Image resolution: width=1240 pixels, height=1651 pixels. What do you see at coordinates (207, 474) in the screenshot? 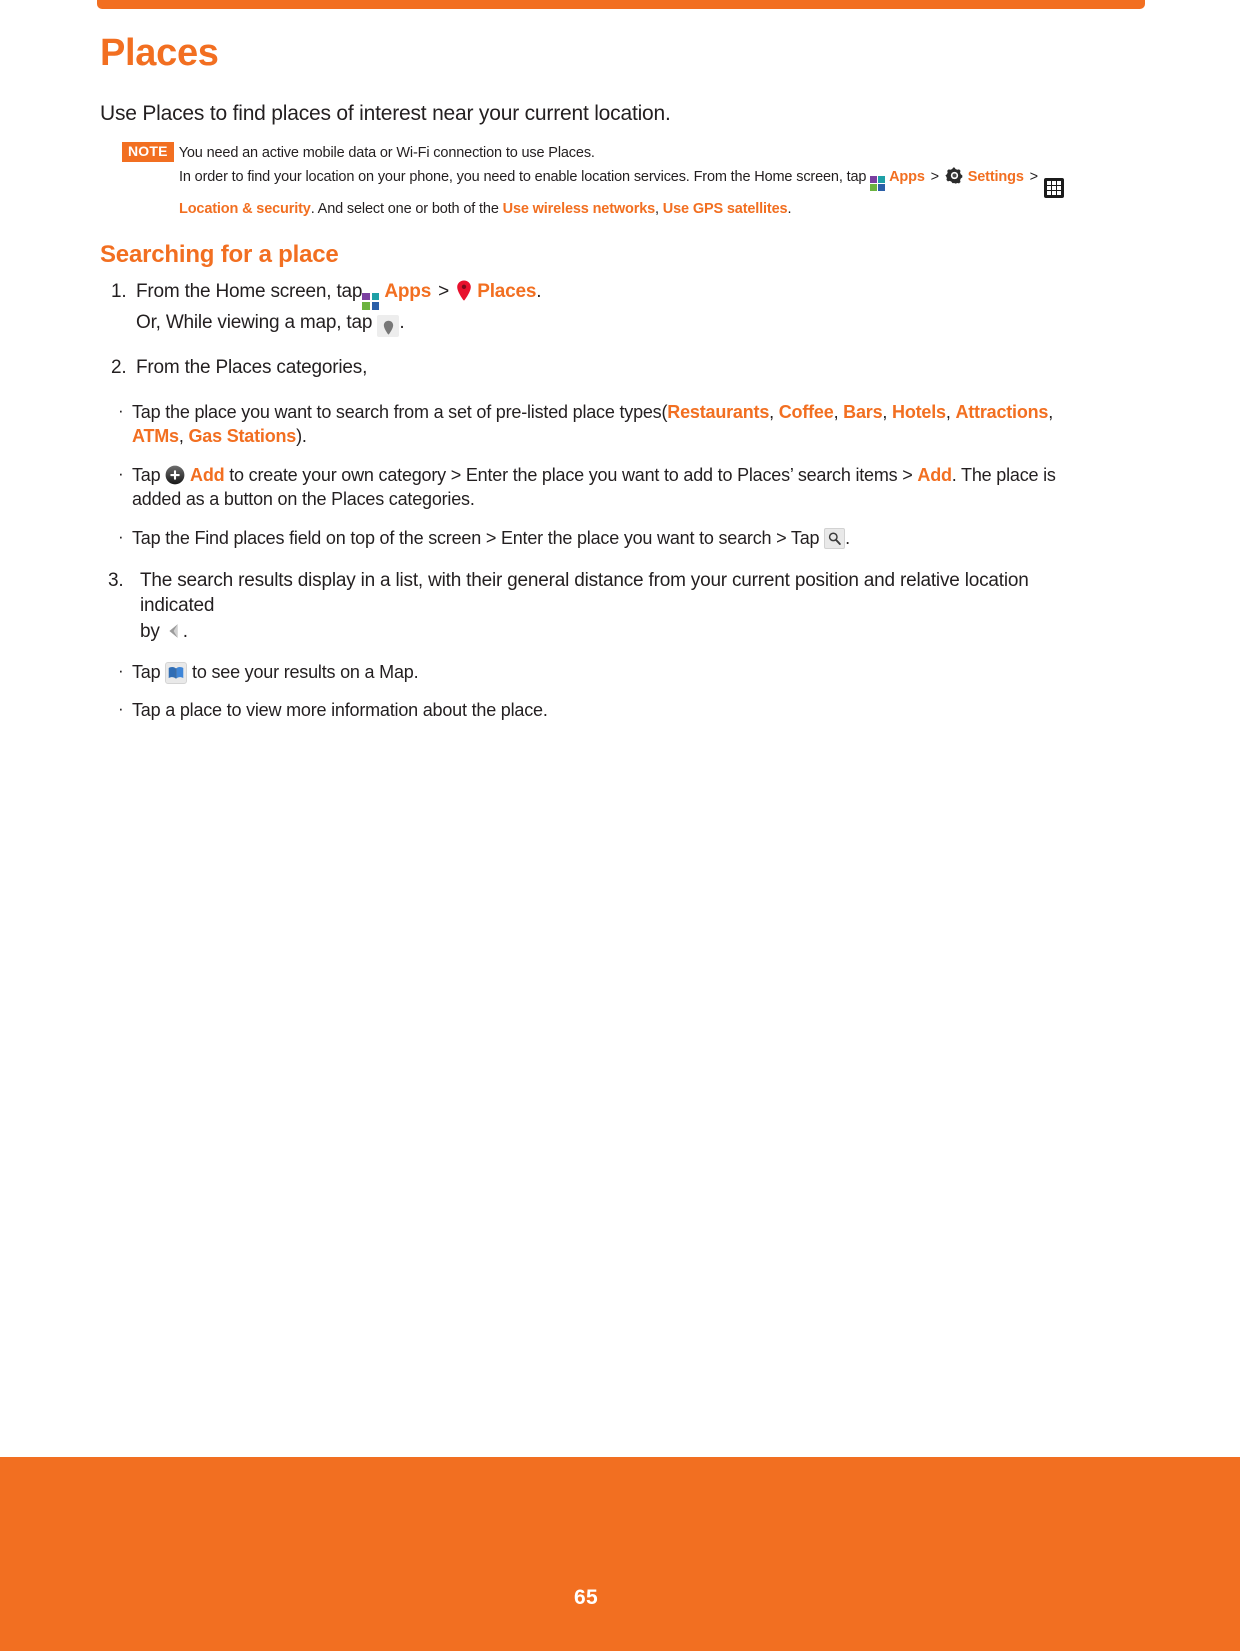
I see `bullet-add-label-1: Add` at bounding box center [207, 474].